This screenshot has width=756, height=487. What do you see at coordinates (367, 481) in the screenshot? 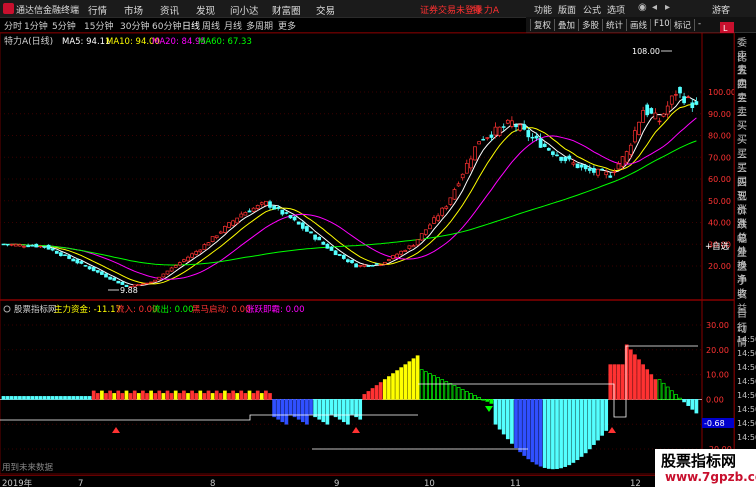
I see `date-axis: 2019年 7 8 9 10 11 12` at bounding box center [367, 481].